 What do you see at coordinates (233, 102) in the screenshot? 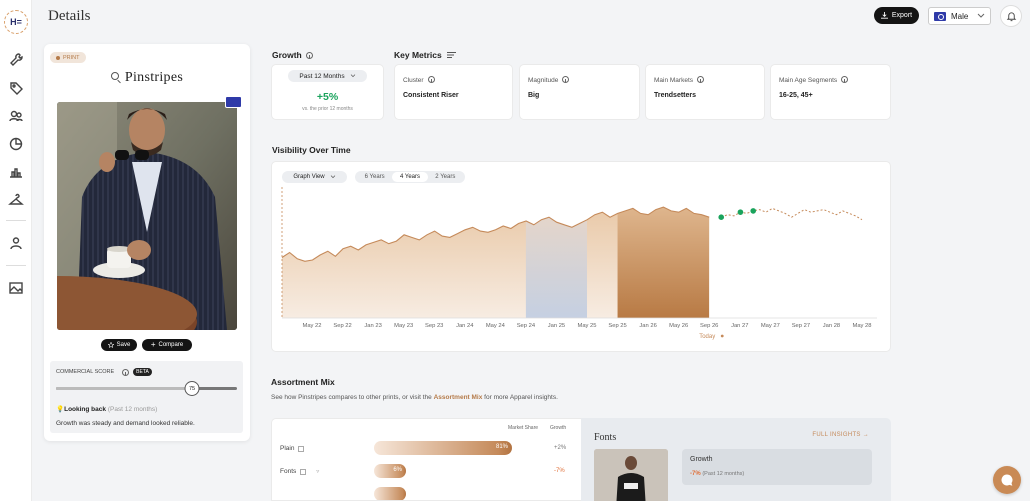
I see `globe-badge-icon` at bounding box center [233, 102].